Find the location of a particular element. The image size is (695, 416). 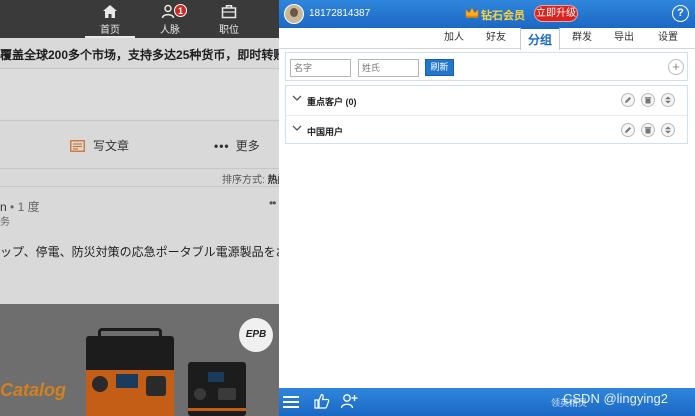

panel-footer: 领英精灵 CSDN @lingying2 is located at coordinates (487, 402).